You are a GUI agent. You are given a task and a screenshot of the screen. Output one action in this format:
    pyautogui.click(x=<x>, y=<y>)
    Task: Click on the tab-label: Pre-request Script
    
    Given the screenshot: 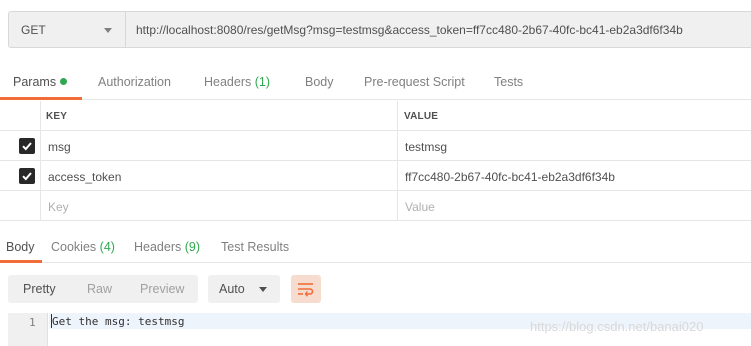 What is the action you would take?
    pyautogui.click(x=414, y=82)
    